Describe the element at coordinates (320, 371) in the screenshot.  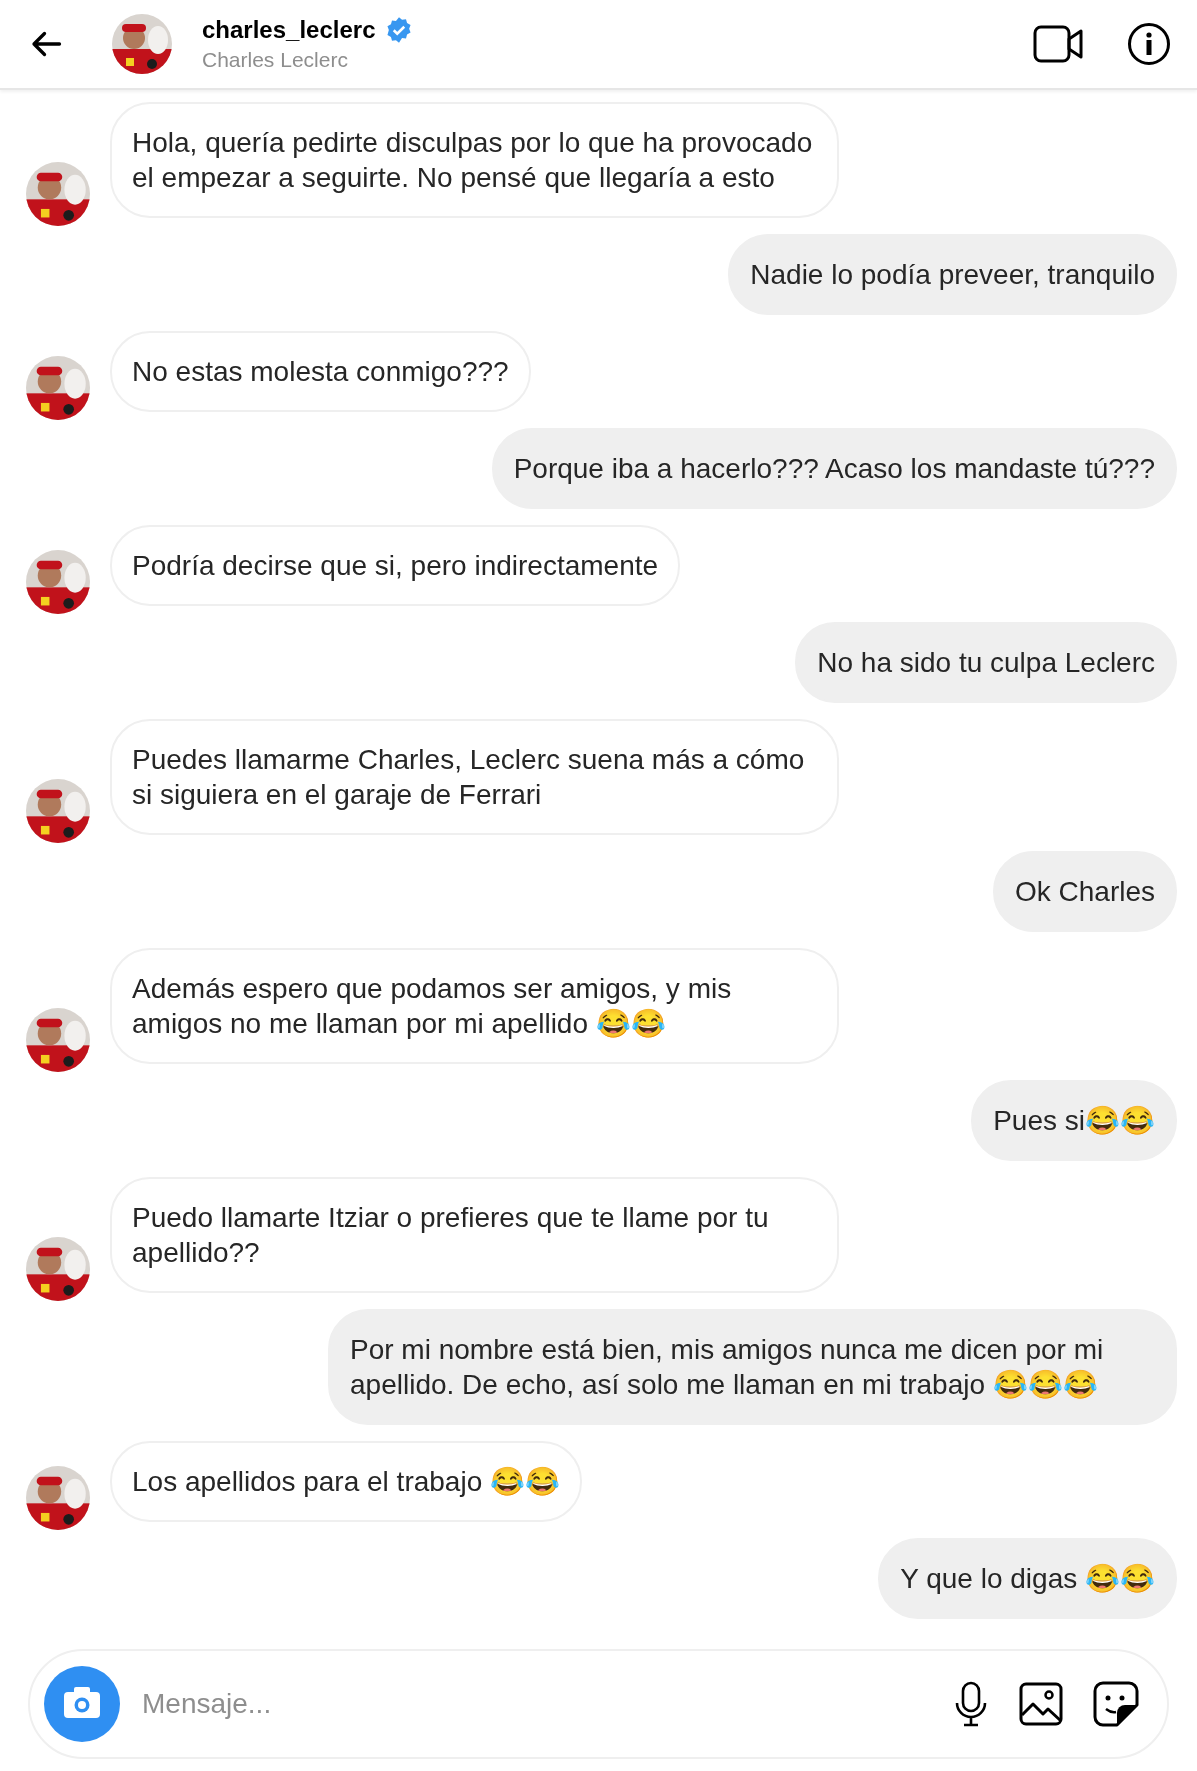
I see `received-message-bubble: No estas molesta conmigo???` at that location.